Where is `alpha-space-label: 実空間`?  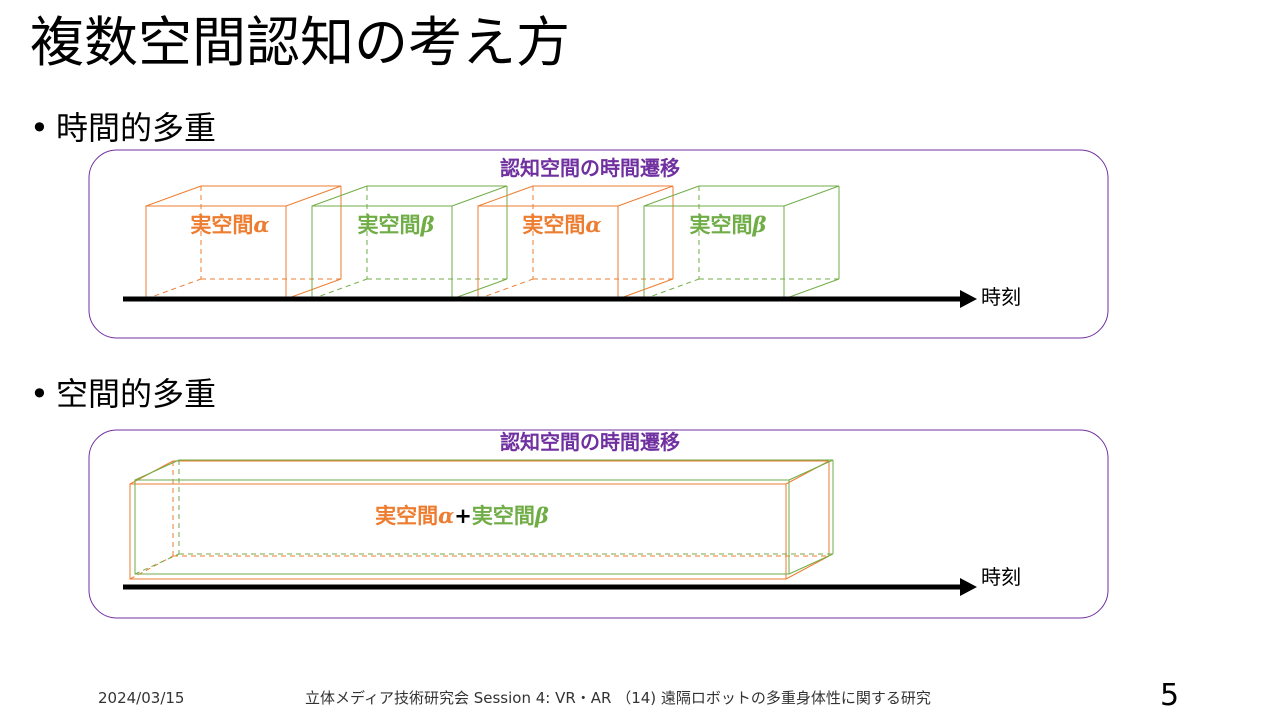
alpha-space-label: 実空間 is located at coordinates (406, 516).